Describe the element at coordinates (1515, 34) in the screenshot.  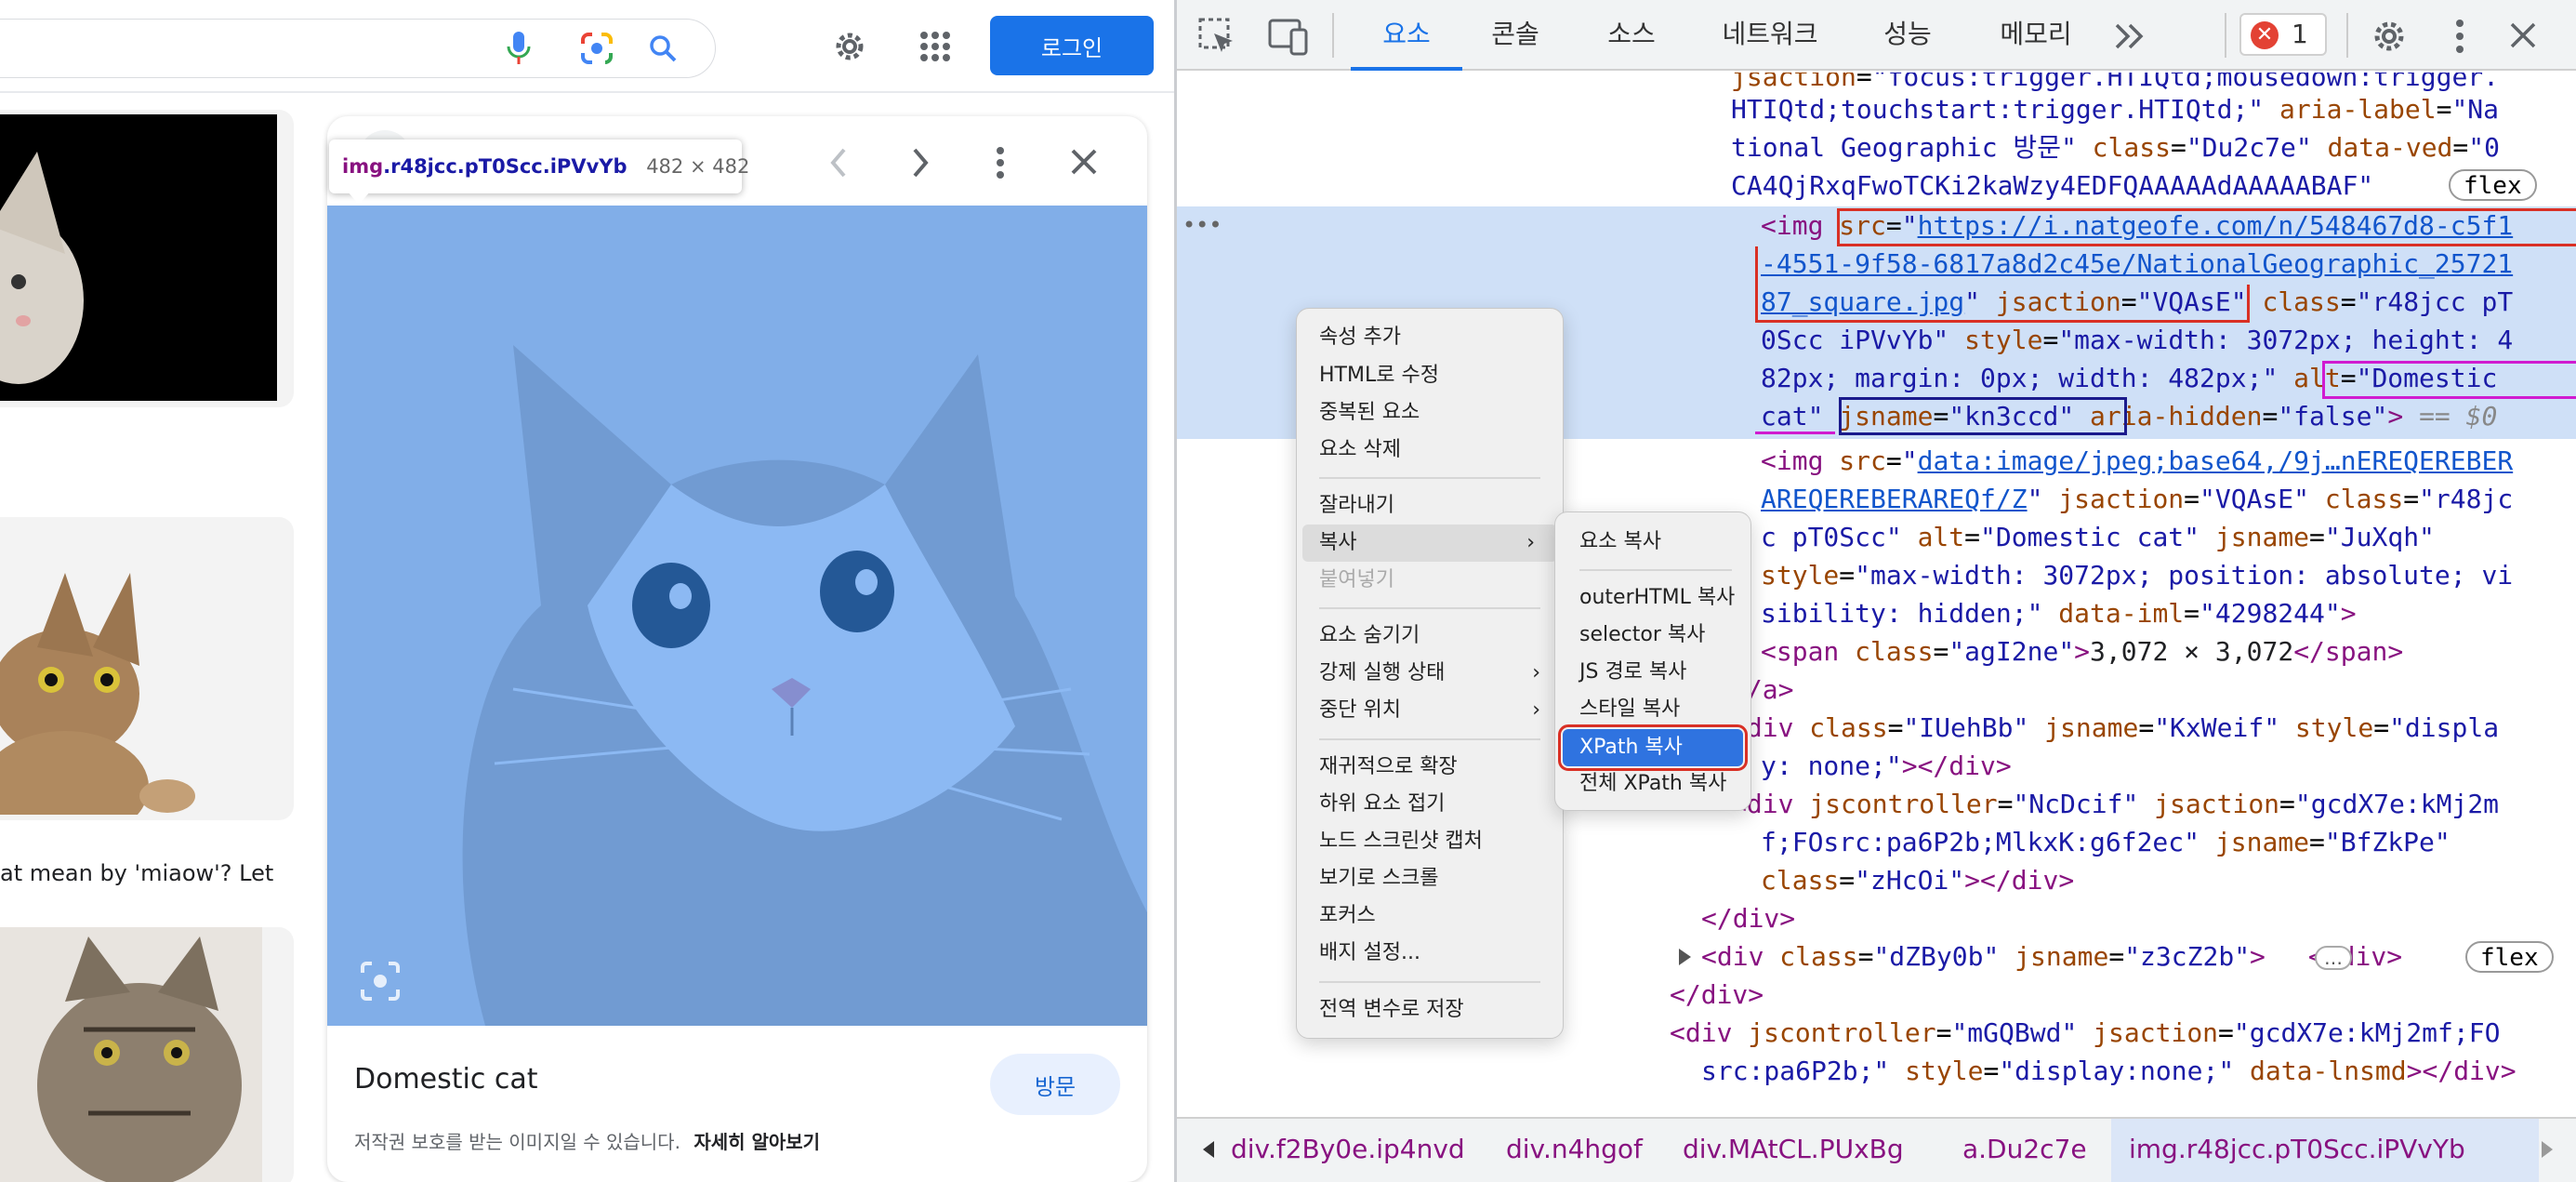
I see `tab-console: 콘솔` at that location.